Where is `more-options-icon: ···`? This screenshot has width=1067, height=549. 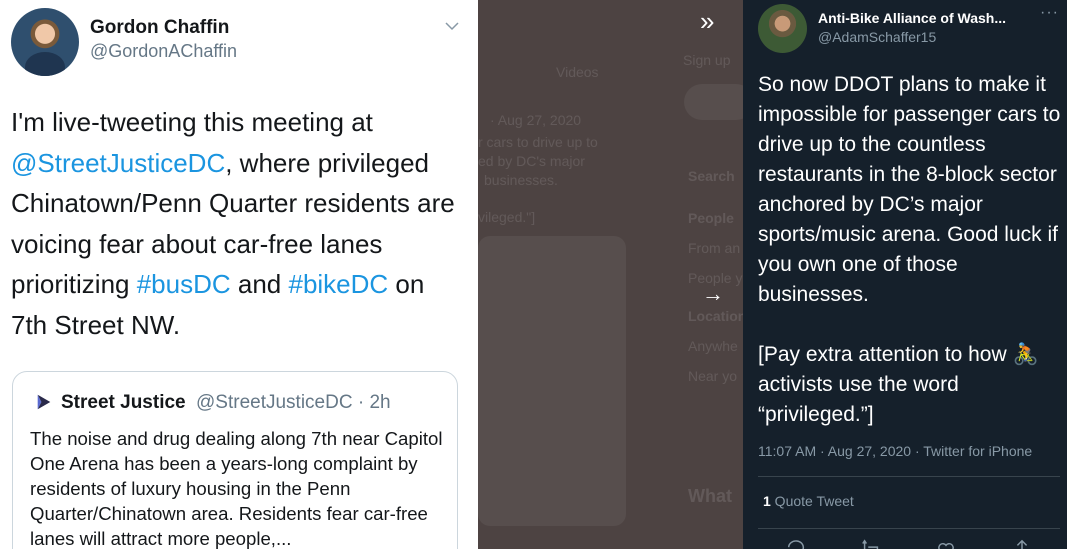 more-options-icon: ··· is located at coordinates (1049, 13).